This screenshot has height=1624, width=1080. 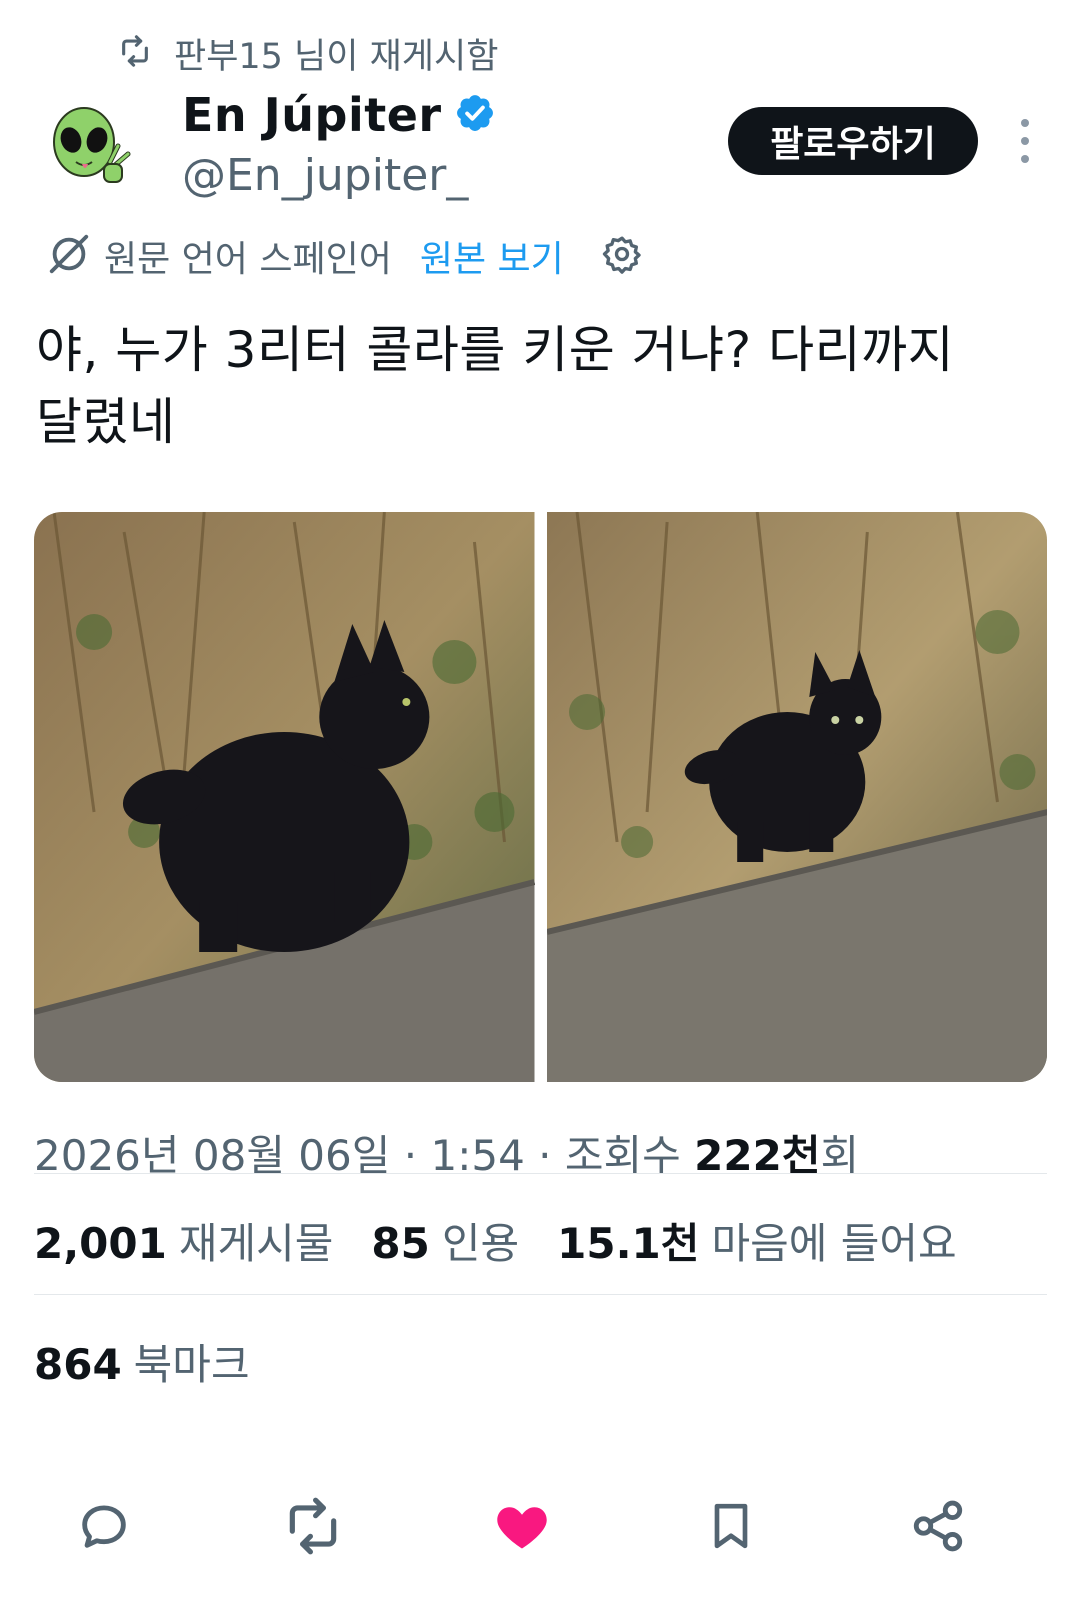 What do you see at coordinates (495, 386) in the screenshot?
I see `tweet-text: 야, 누가 3리터 콜라를 키운 거냐? 다리까지 달렸네` at bounding box center [495, 386].